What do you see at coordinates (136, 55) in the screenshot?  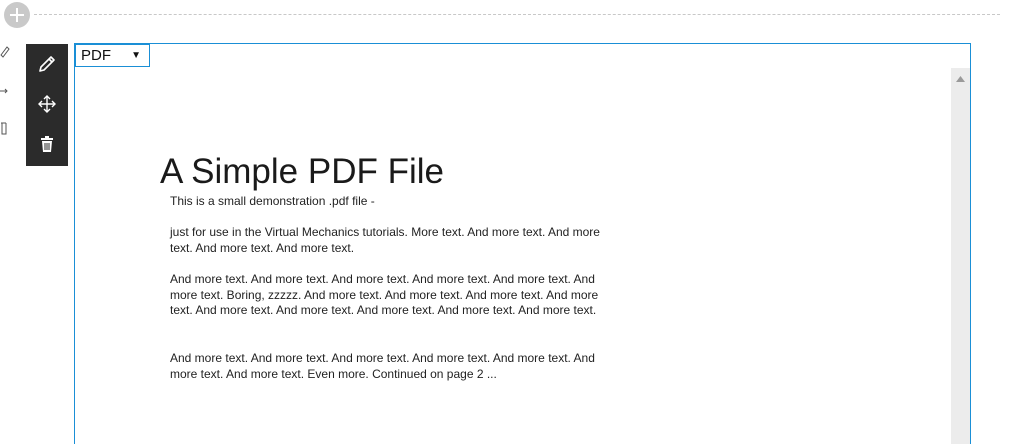 I see `dropdown-caret-icon: ▼` at bounding box center [136, 55].